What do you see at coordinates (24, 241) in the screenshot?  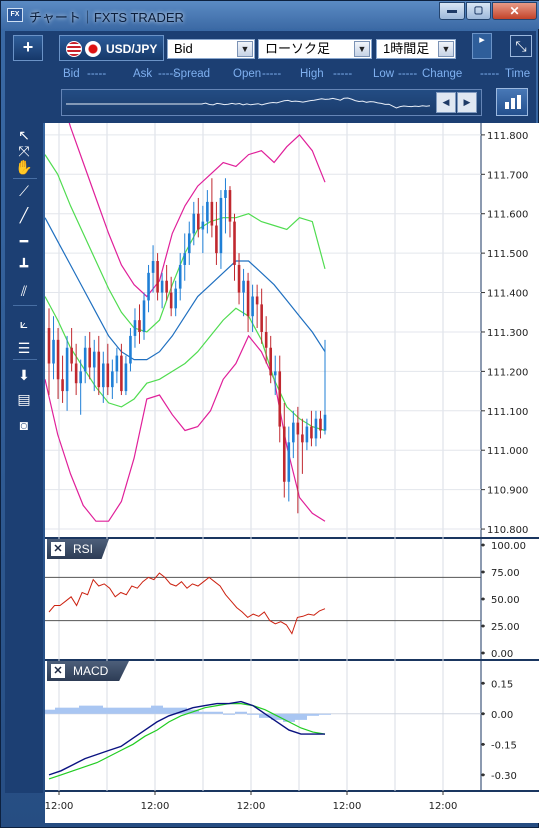 I see `horizontal-line-icon: ━` at bounding box center [24, 241].